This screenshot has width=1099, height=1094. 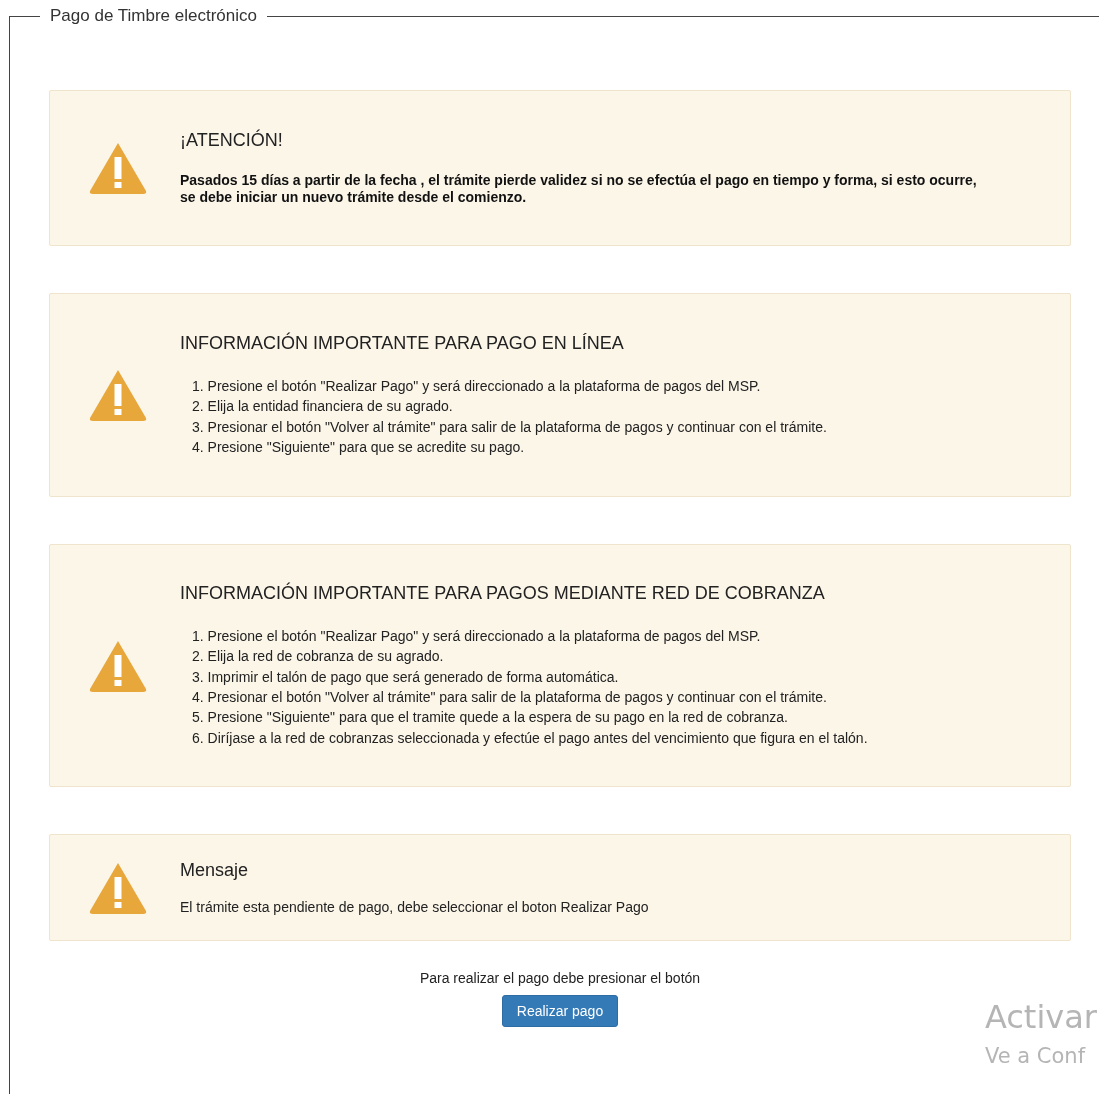 I want to click on instruction-step: 5. Presione "Siguiente" para que el tramite quede a la espera de su pago en la red de cobranza., so click(x=530, y=717).